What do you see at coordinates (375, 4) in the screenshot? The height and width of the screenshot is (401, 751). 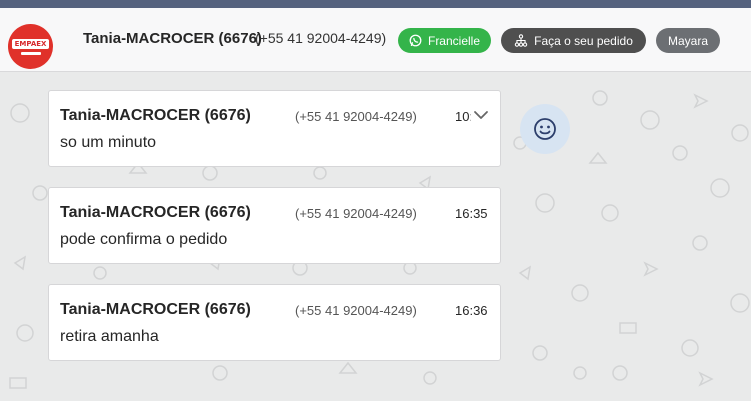 I see `top-strip` at bounding box center [375, 4].